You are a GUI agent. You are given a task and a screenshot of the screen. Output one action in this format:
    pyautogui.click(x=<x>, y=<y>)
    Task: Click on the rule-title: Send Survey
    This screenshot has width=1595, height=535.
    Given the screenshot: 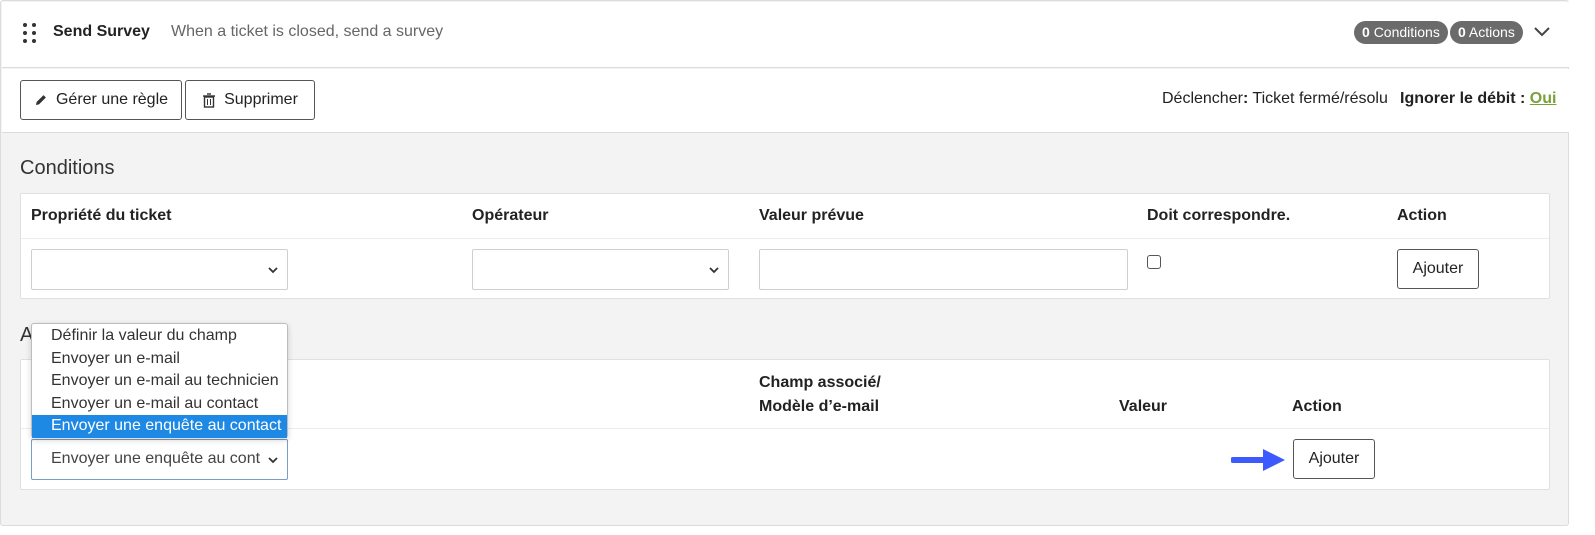 What is the action you would take?
    pyautogui.click(x=101, y=31)
    